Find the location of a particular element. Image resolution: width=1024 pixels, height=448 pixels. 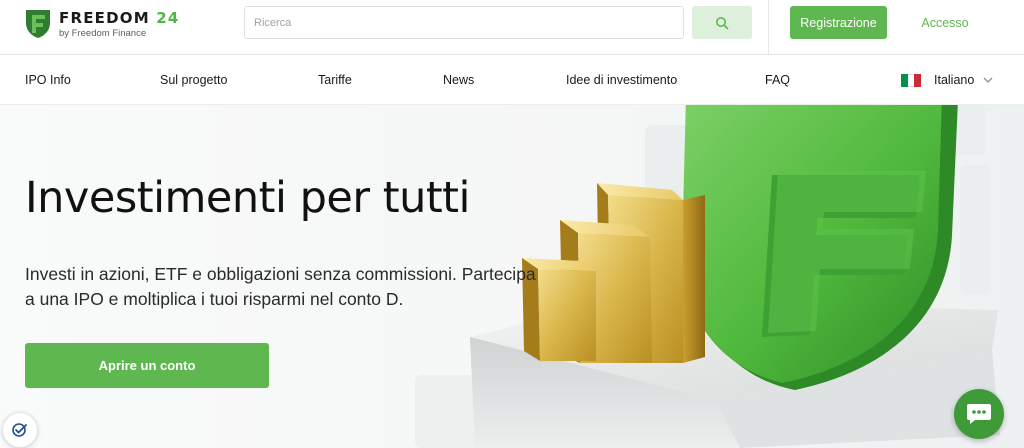

chat-button is located at coordinates (979, 414).